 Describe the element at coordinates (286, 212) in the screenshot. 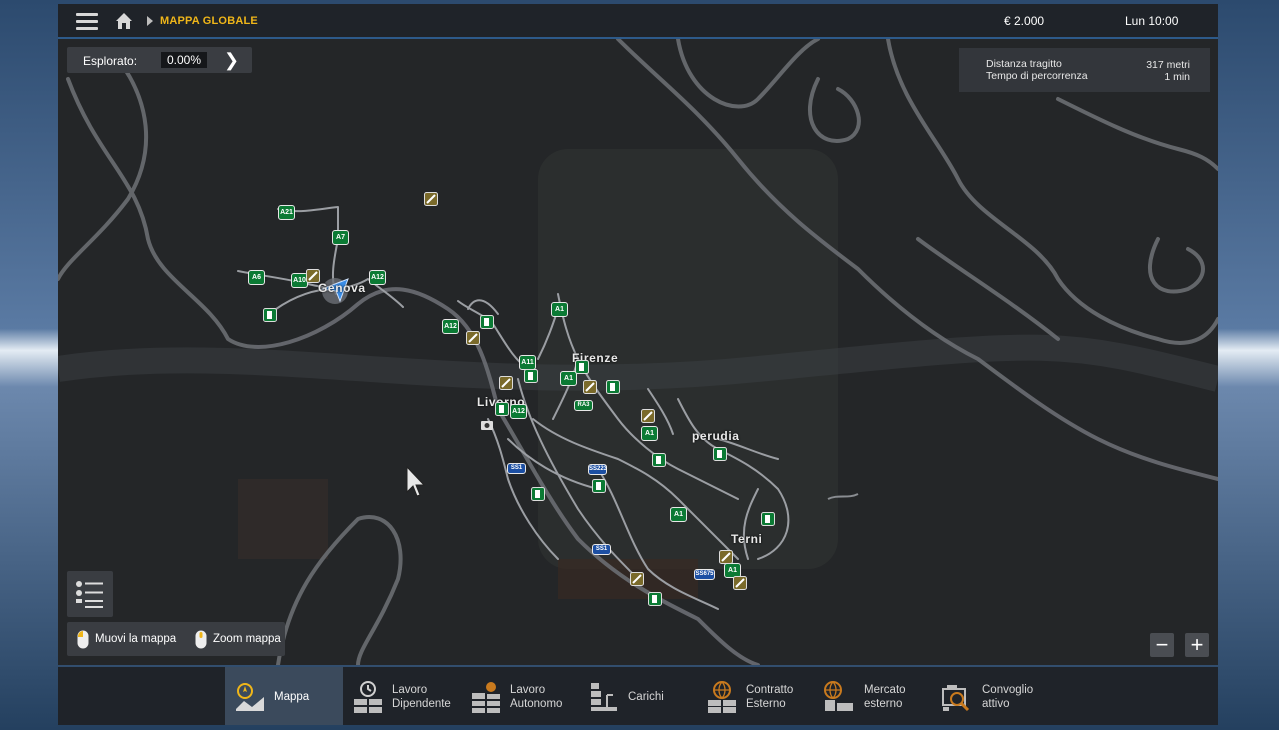

I see `highway-shield: A21` at that location.